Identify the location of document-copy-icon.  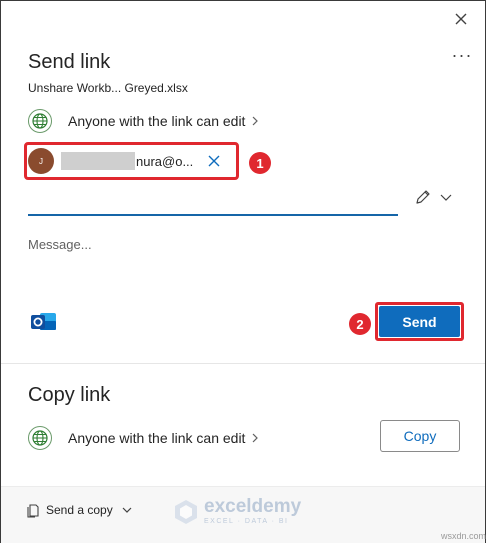
(33, 511).